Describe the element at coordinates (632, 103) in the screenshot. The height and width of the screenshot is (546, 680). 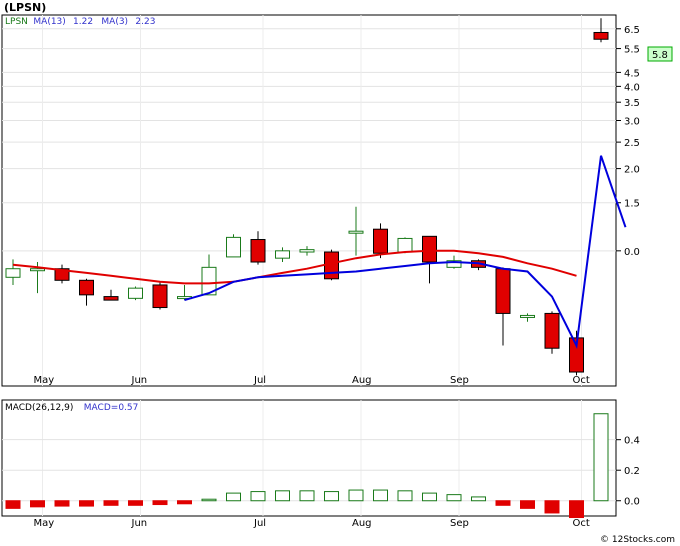
I see `price-tick-label: 3.5` at that location.